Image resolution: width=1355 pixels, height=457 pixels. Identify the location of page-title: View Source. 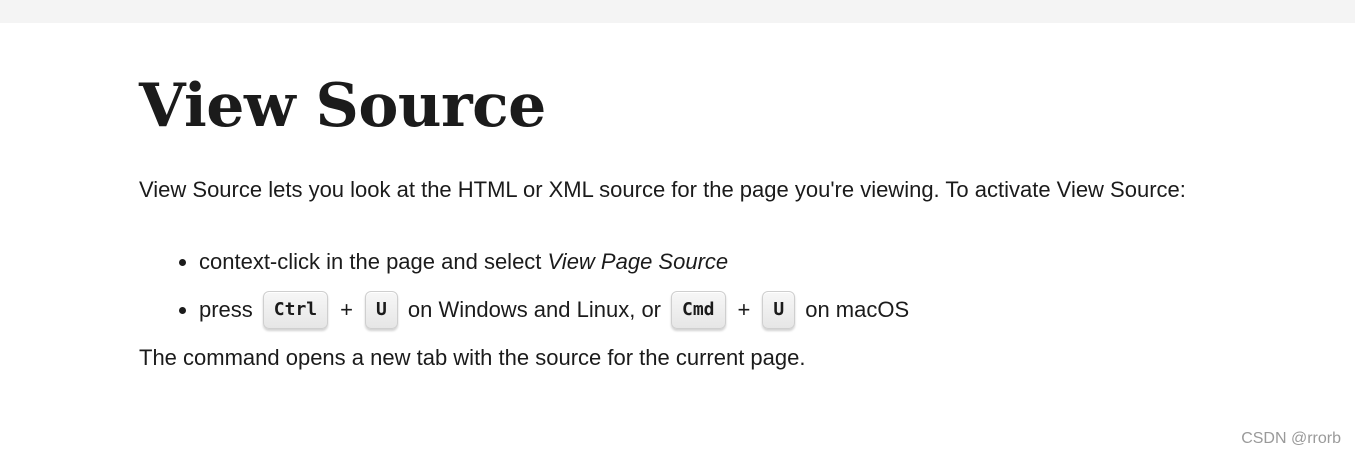
(342, 106).